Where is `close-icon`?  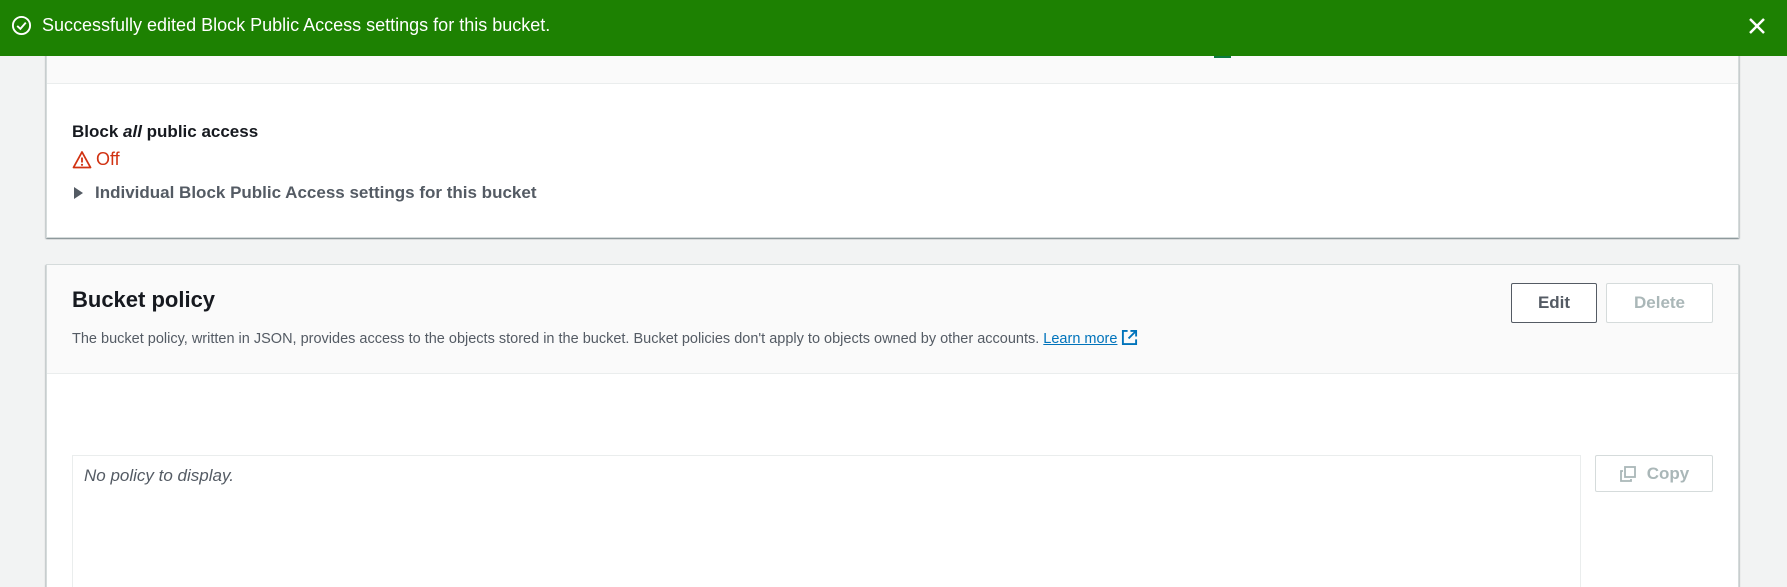 close-icon is located at coordinates (1757, 26).